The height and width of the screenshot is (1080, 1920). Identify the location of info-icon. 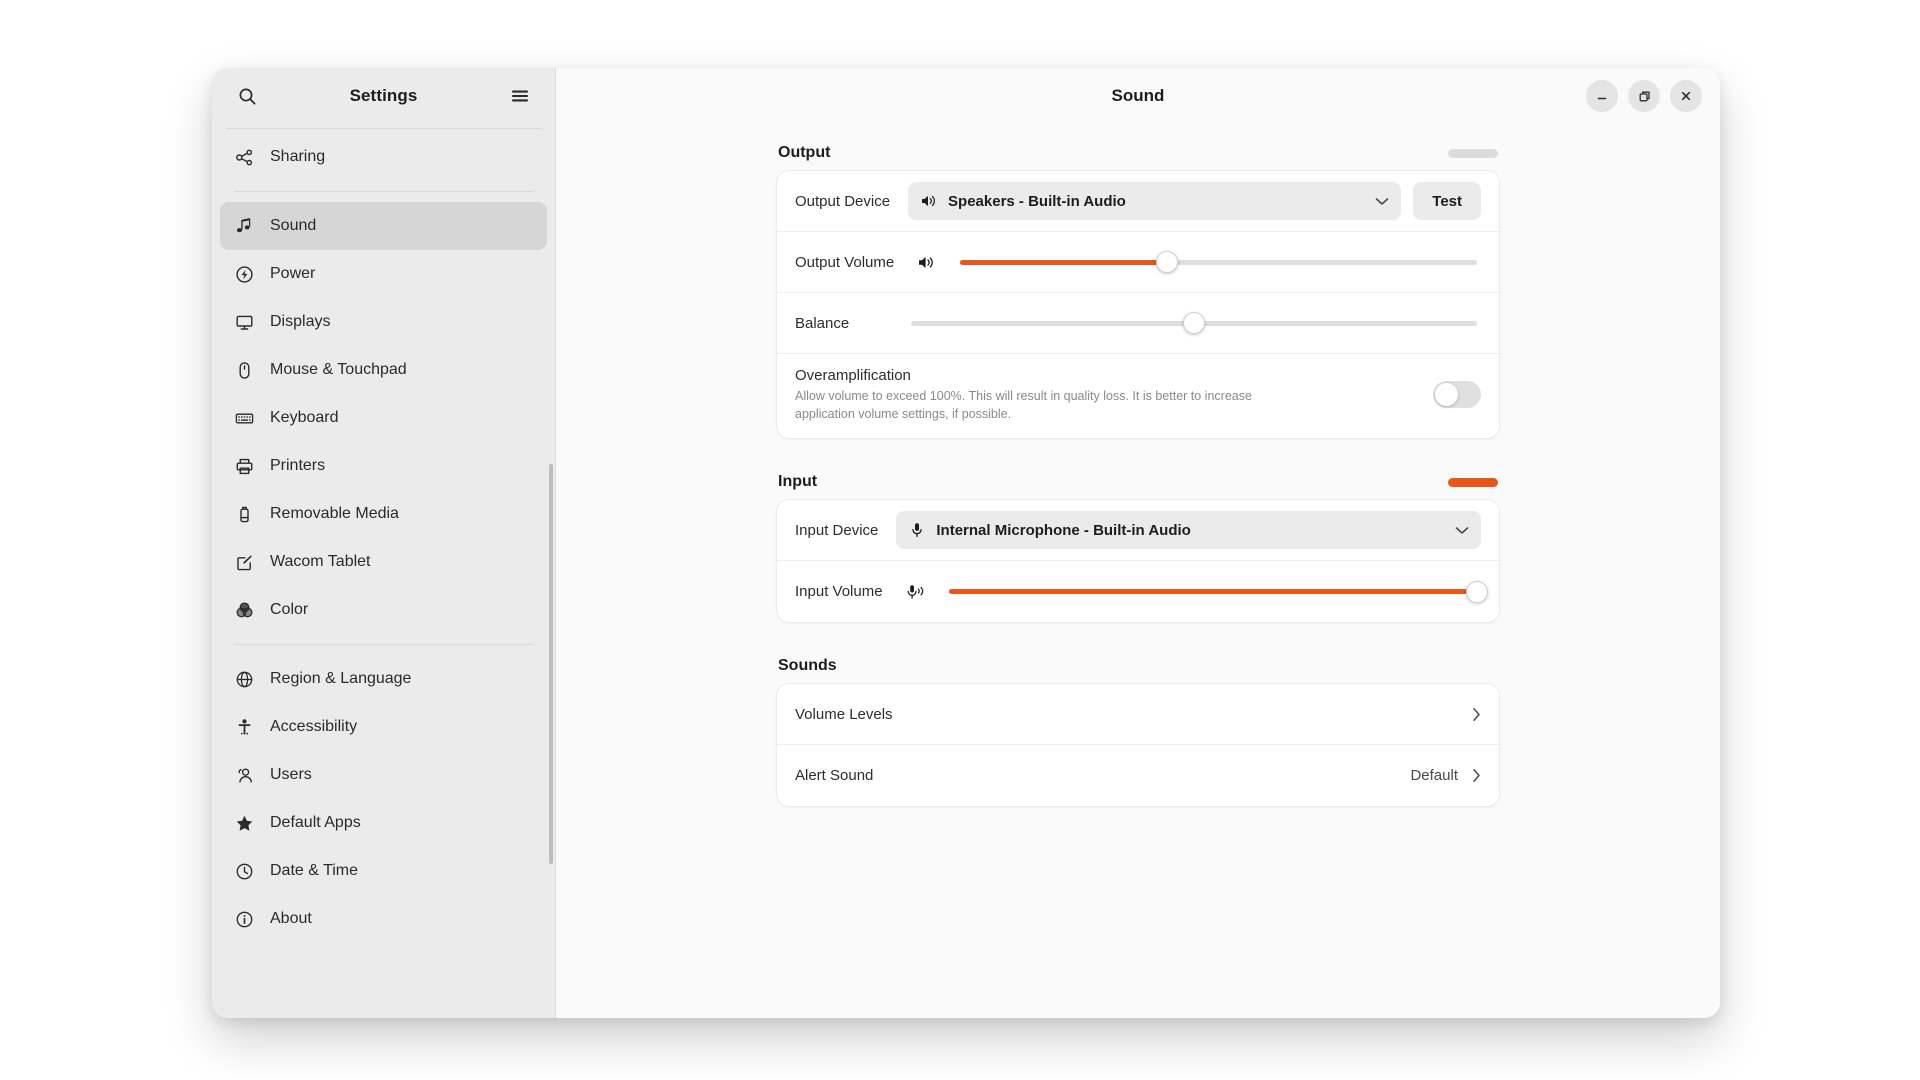
(244, 919).